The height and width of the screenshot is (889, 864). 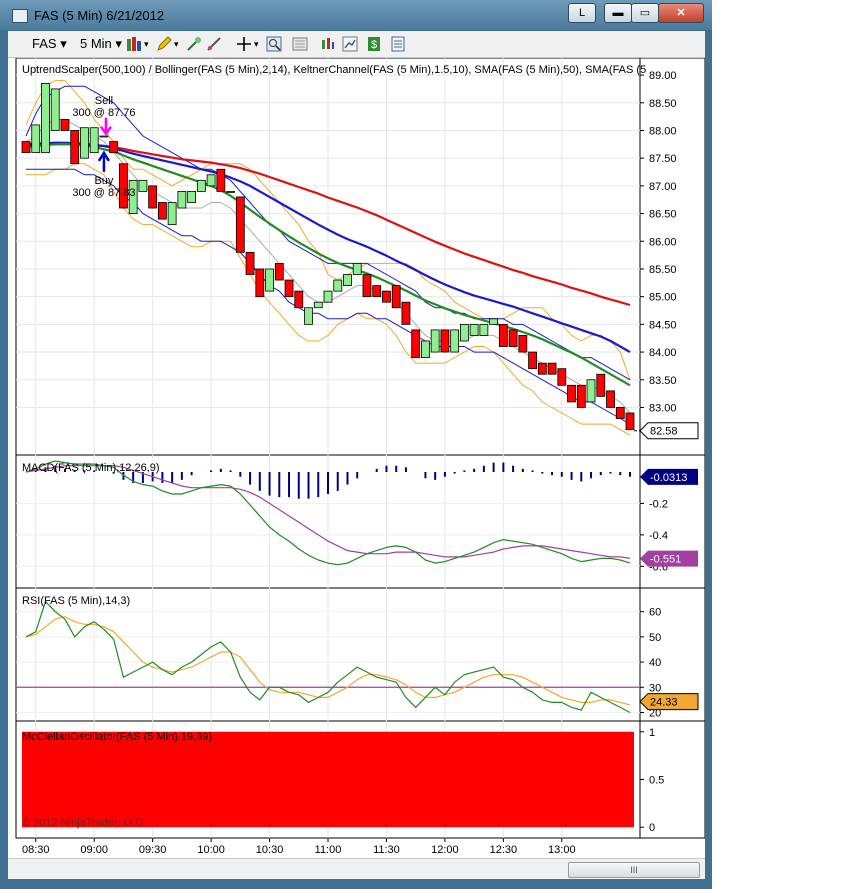 I want to click on rsi-value-label: 24.33, so click(x=664, y=703).